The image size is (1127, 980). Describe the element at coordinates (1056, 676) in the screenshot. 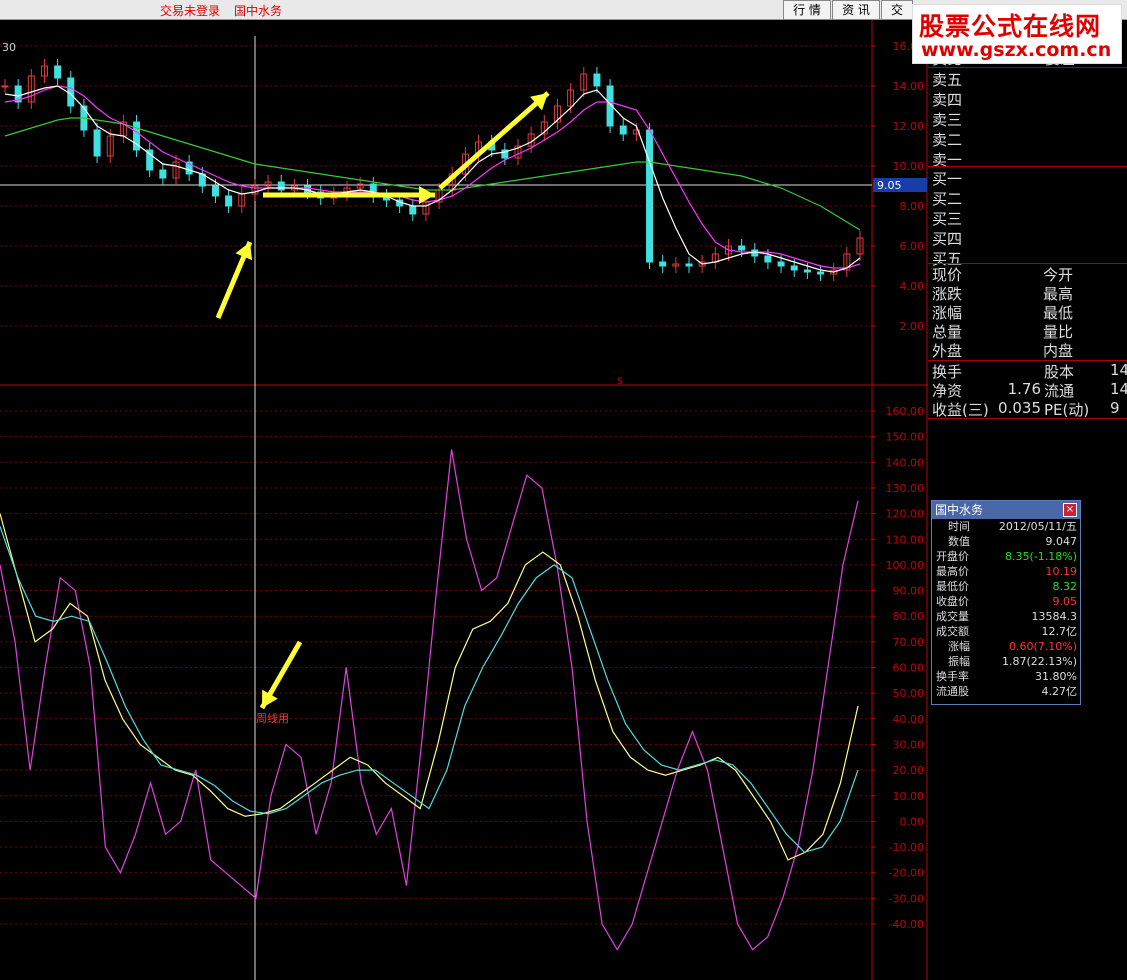

I see `info-value: 31.80%` at that location.